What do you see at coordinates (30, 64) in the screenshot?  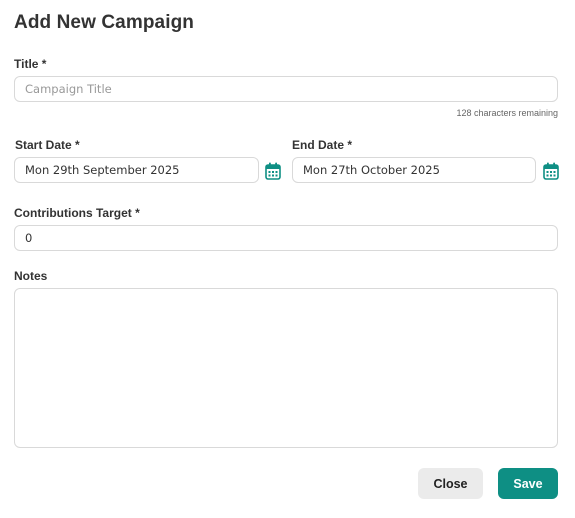 I see `title-label: Title *` at bounding box center [30, 64].